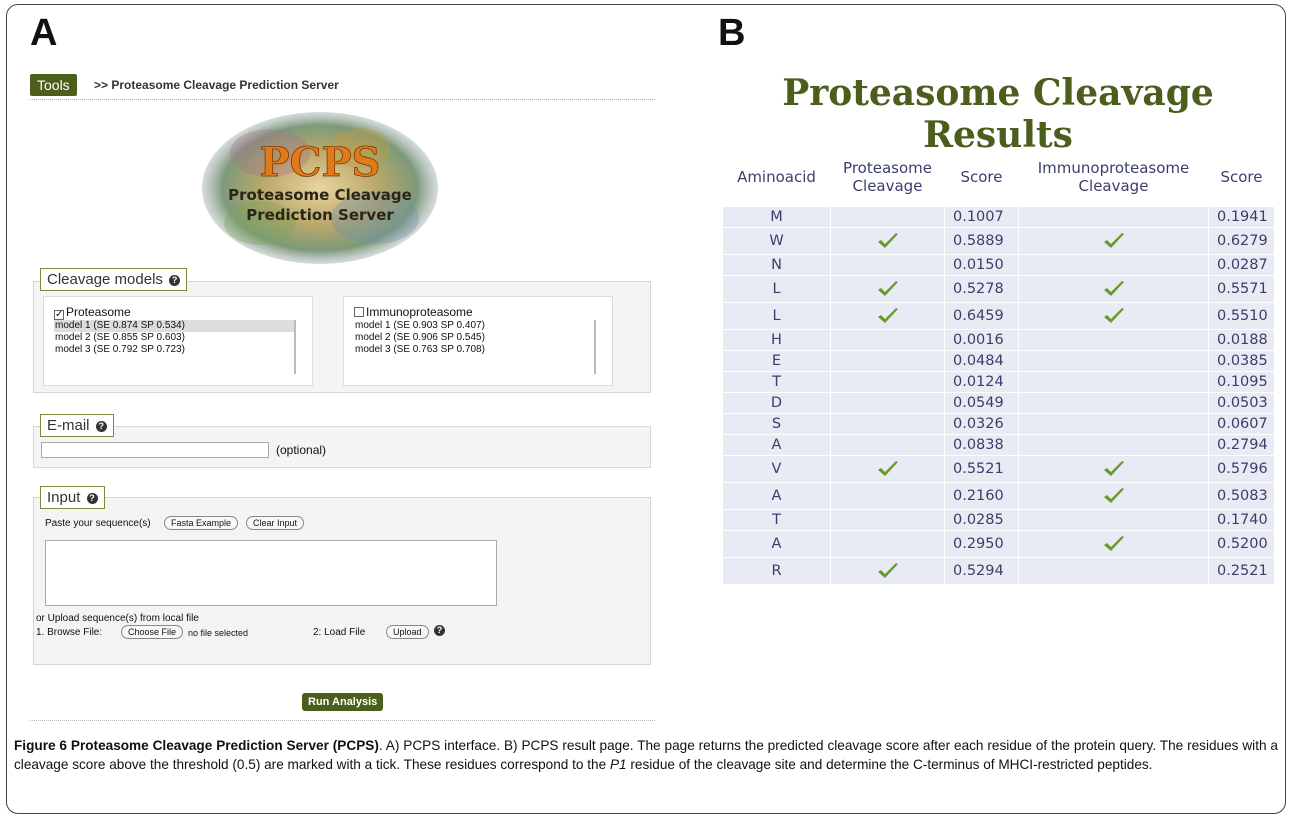  I want to click on cleavage-models-title: Cleavage models, so click(105, 279).